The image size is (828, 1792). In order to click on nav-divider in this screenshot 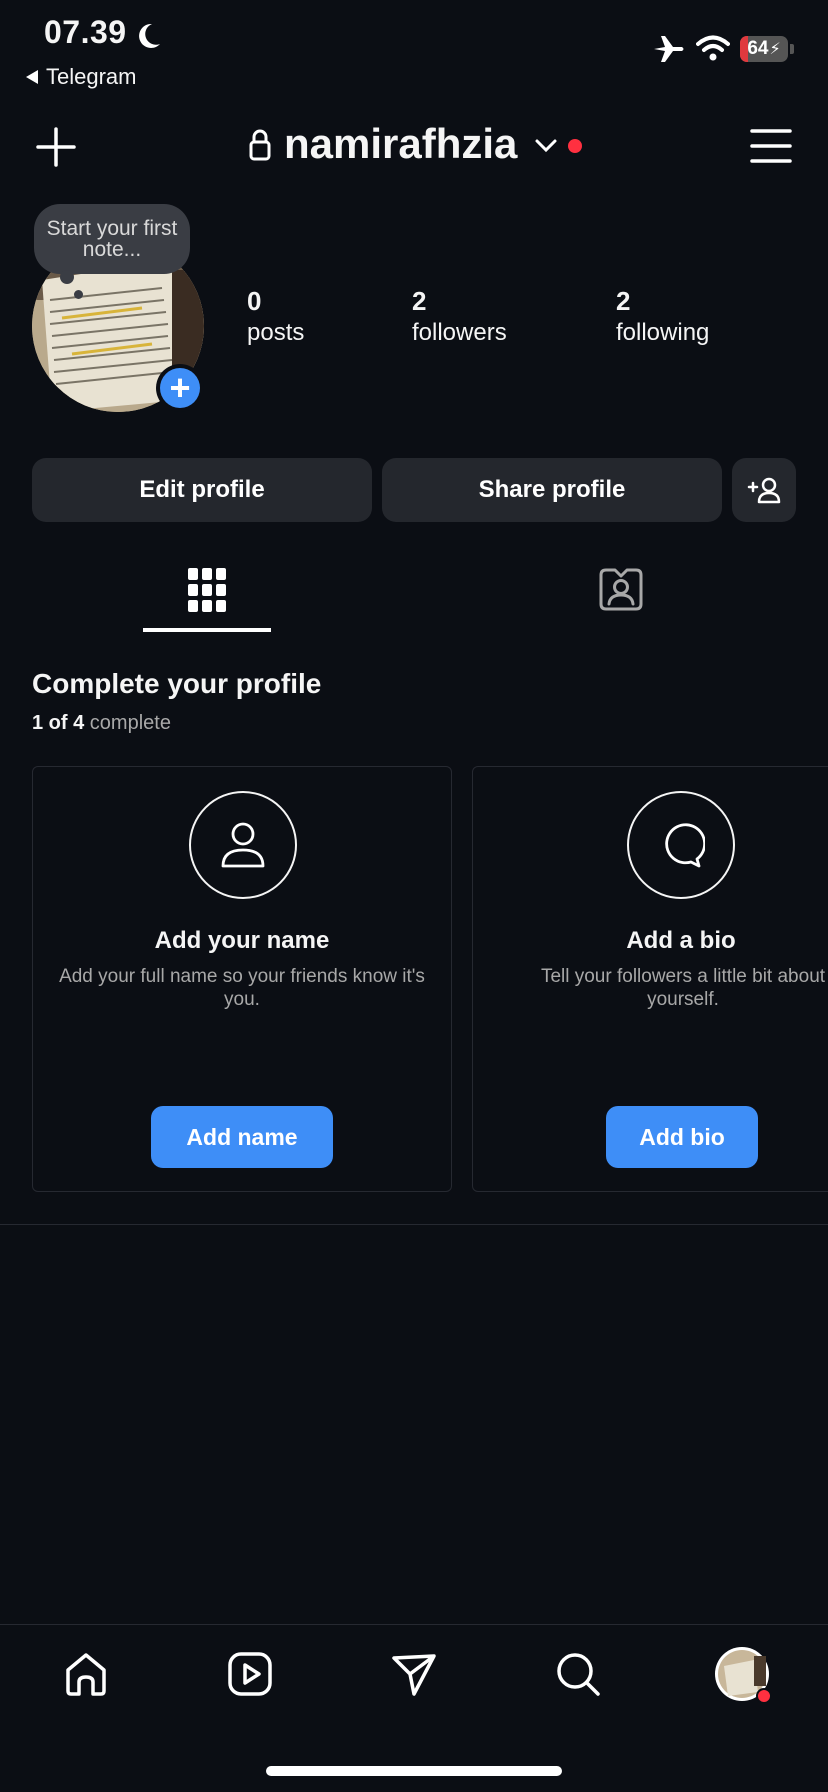, I will do `click(414, 1624)`.